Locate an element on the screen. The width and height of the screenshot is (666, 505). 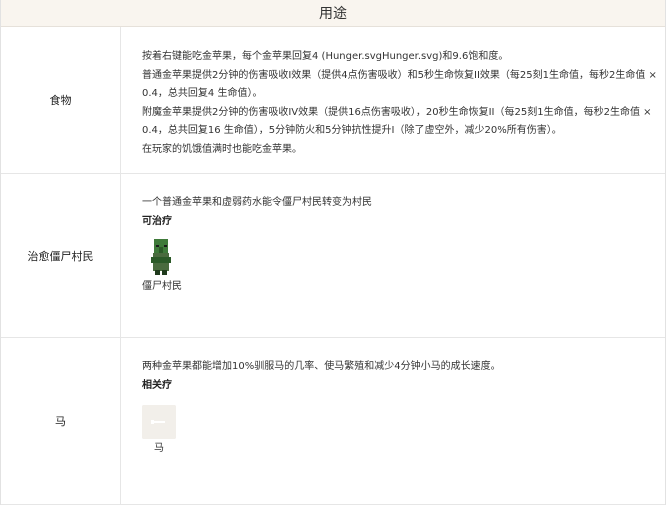
zombie-villager-card: 僵尸村民 is located at coordinates (162, 266).